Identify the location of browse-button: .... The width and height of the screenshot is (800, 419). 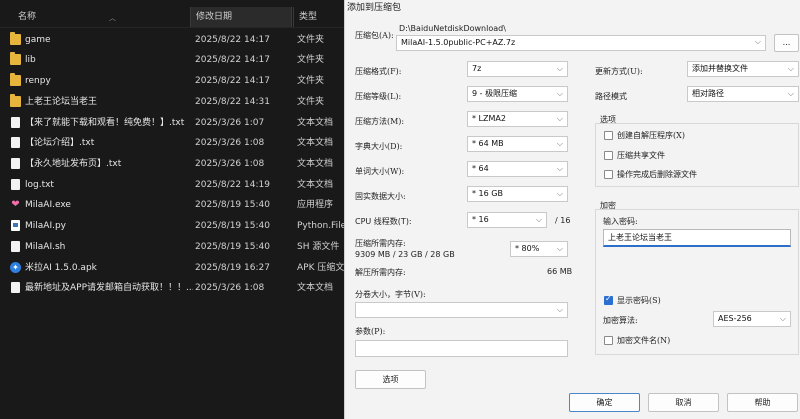
(786, 43).